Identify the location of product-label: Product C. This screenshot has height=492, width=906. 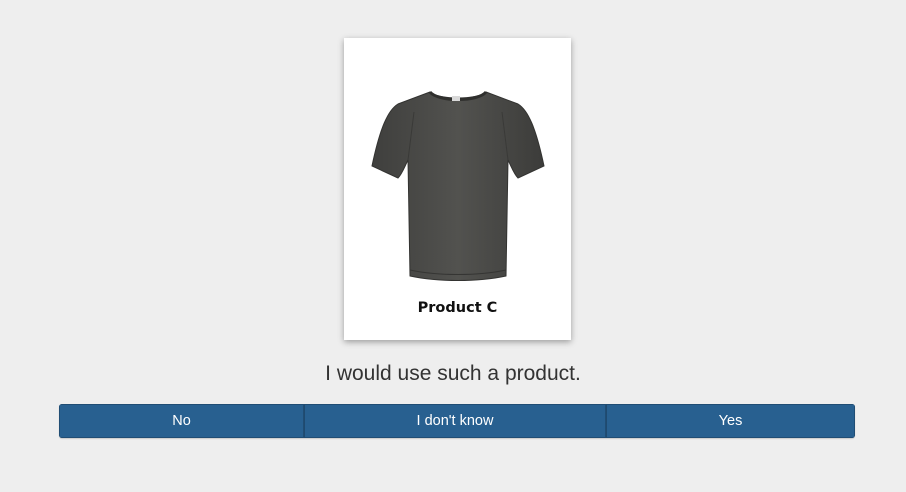
(457, 308).